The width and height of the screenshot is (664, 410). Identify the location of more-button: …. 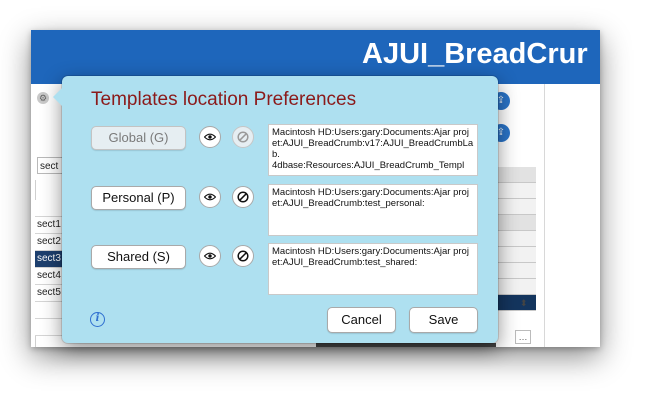
(523, 337).